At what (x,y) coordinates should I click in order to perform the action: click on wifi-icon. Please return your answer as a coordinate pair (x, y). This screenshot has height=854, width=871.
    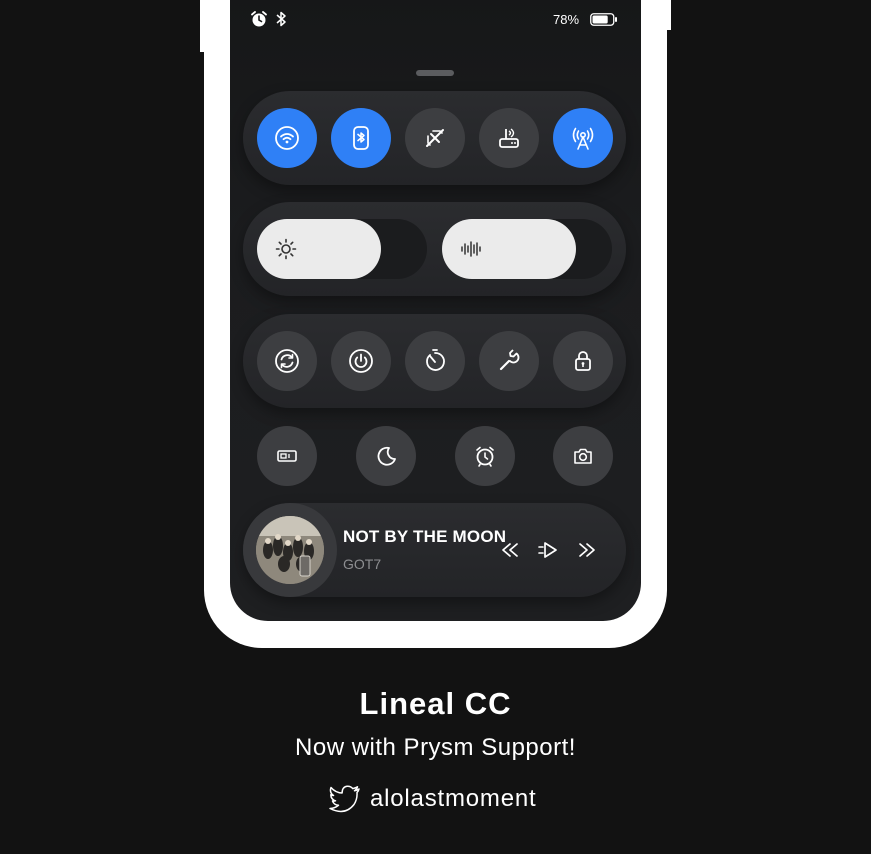
    Looking at the image, I should click on (287, 138).